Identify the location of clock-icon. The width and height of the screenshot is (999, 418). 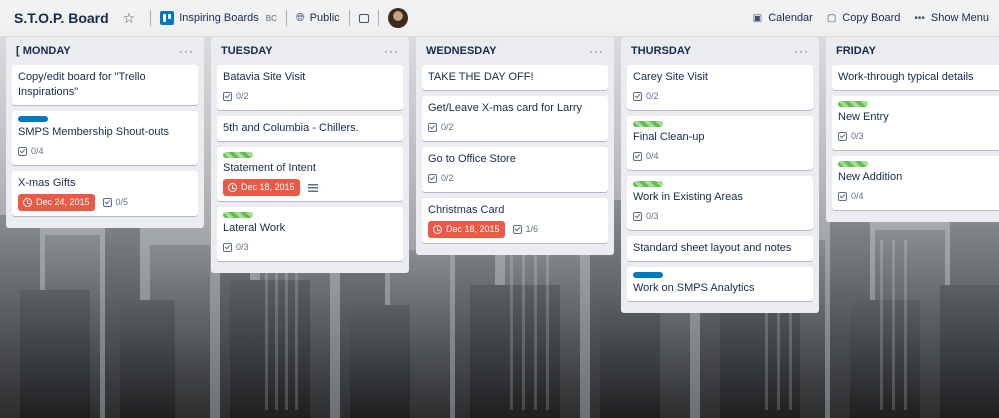
(27, 202).